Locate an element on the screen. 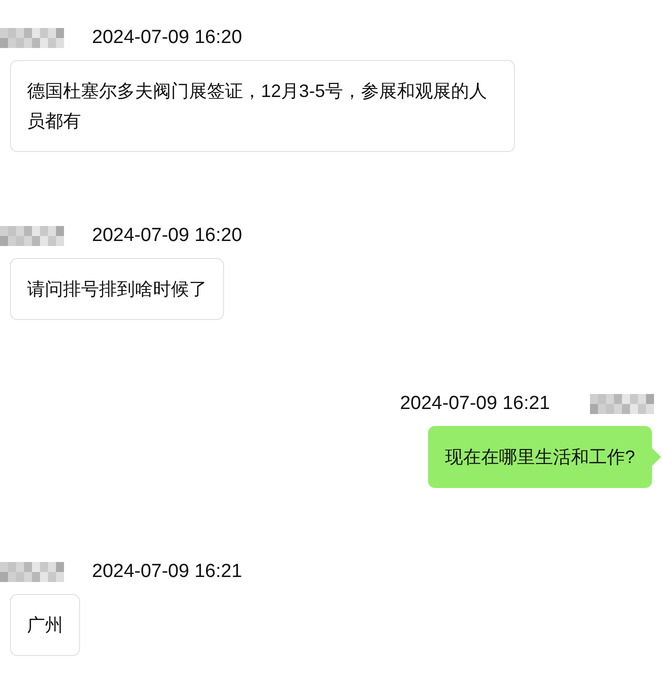 The image size is (663, 673). message-bubble: 广州 is located at coordinates (45, 625).